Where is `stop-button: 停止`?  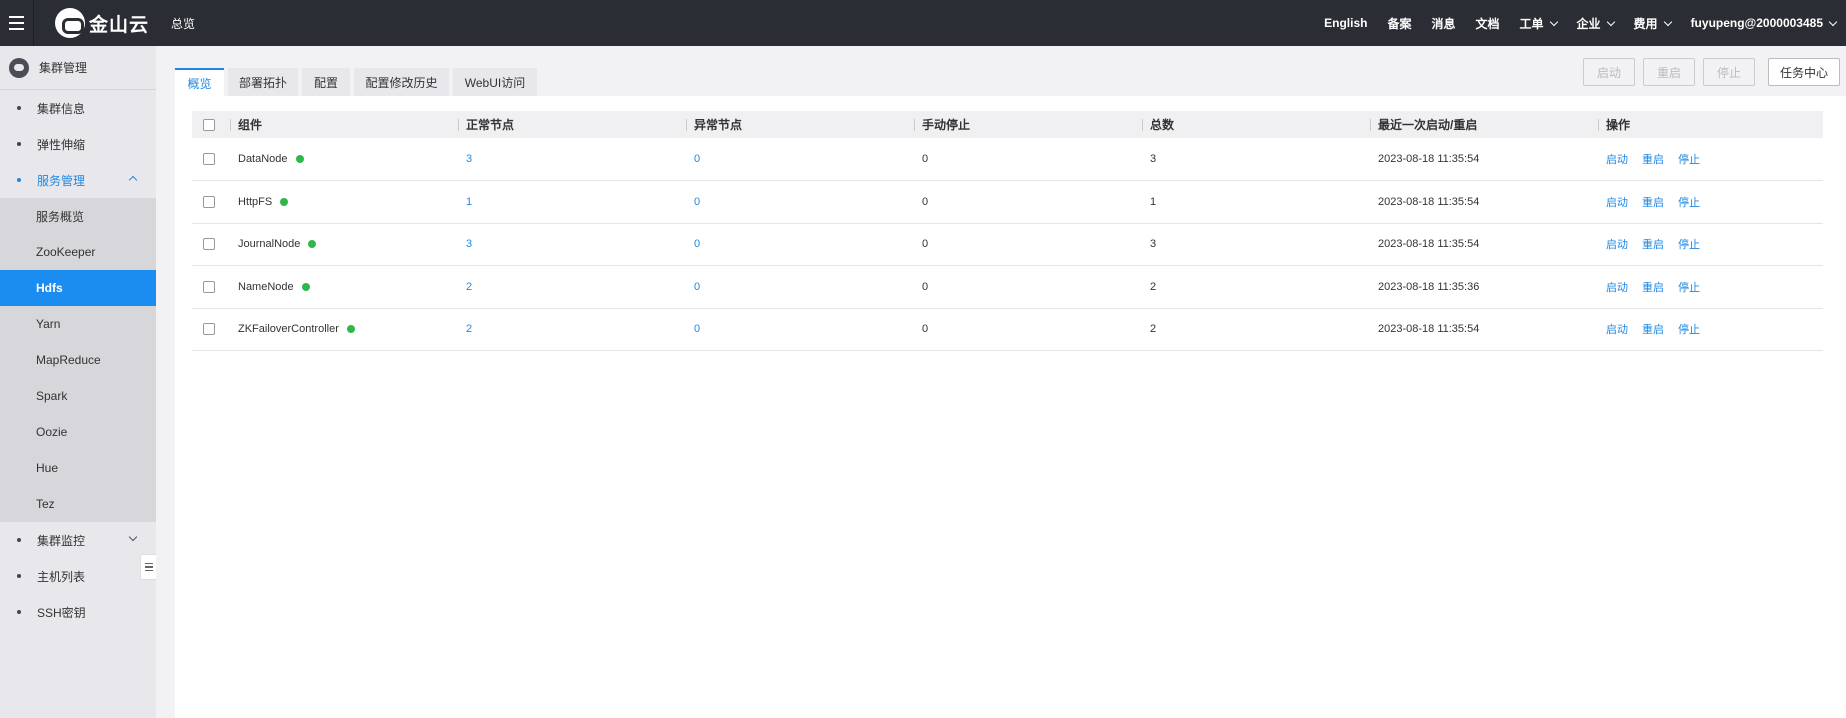 stop-button: 停止 is located at coordinates (1729, 72).